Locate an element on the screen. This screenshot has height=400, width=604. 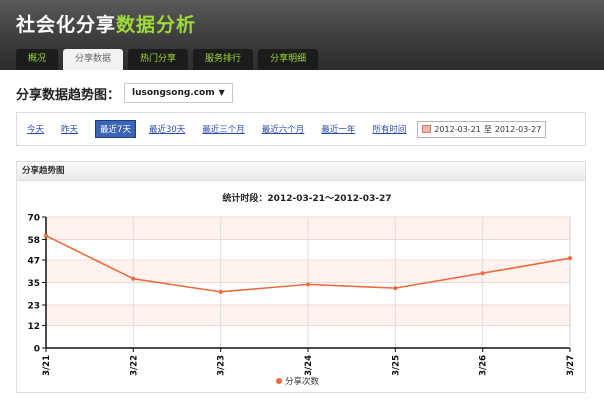
range-today: 今天 is located at coordinates (35, 129).